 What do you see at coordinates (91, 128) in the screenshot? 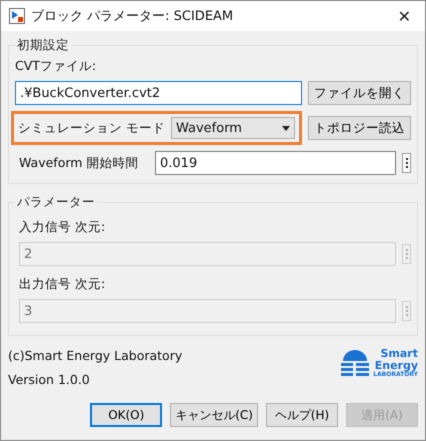
I see `field-label: シミュレーション モード` at bounding box center [91, 128].